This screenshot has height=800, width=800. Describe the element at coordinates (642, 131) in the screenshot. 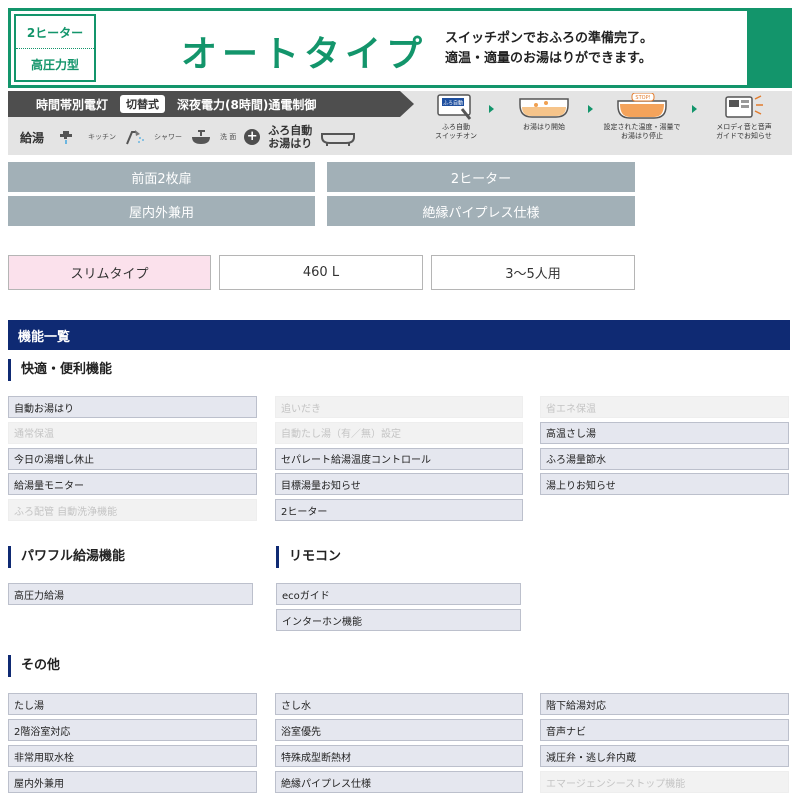

I see `step-3-label: 設定された温度・湯量で お湯はり停止` at that location.